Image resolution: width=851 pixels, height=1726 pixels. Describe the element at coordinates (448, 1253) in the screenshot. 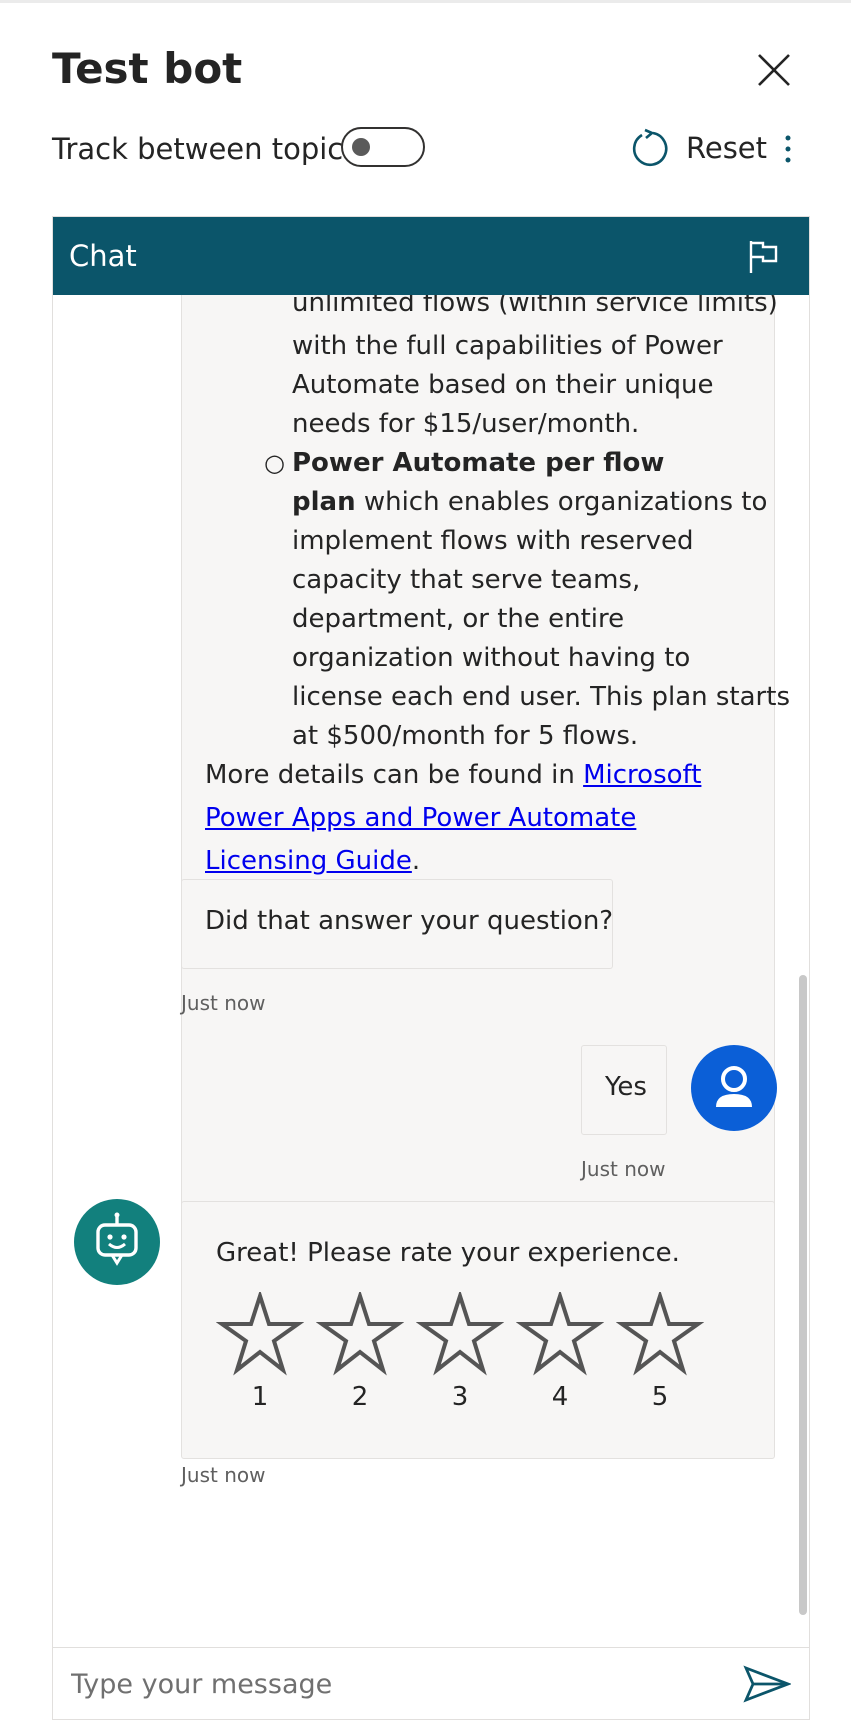

I see `rating-prompt: Great! Please rate your experience.` at that location.